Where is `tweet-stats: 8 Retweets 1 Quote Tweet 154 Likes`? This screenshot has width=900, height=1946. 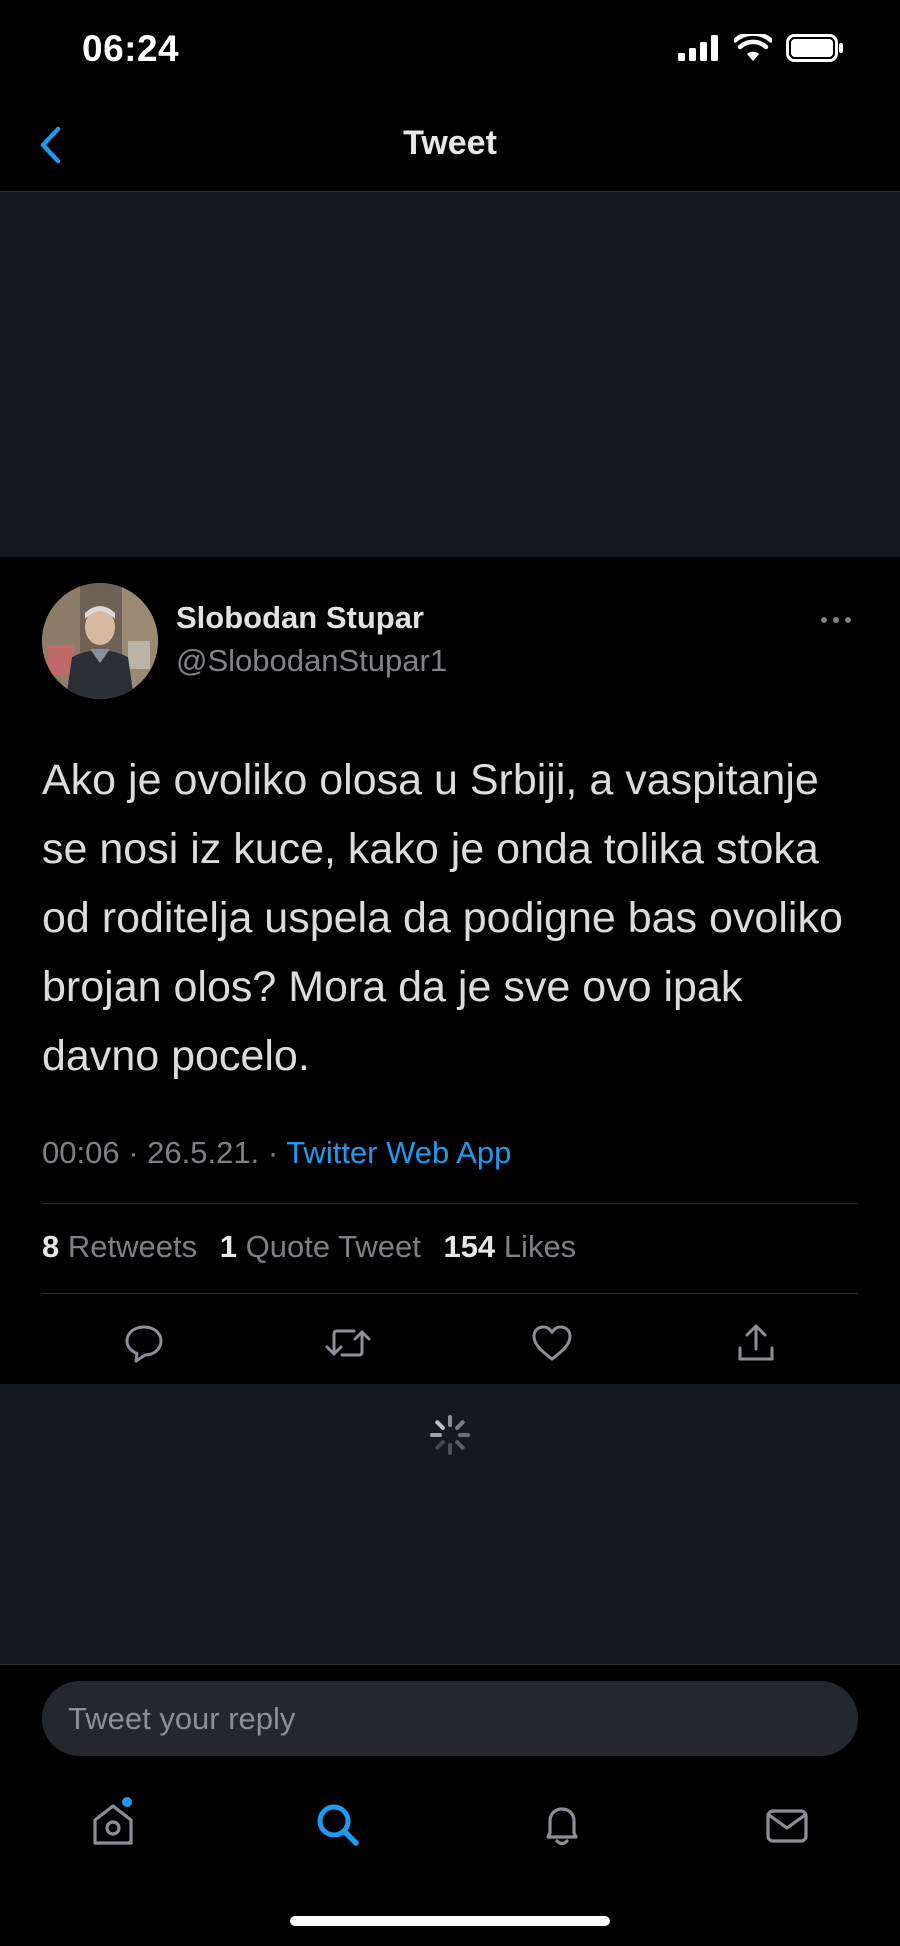
tweet-stats: 8 Retweets 1 Quote Tweet 154 Likes is located at coordinates (309, 1247).